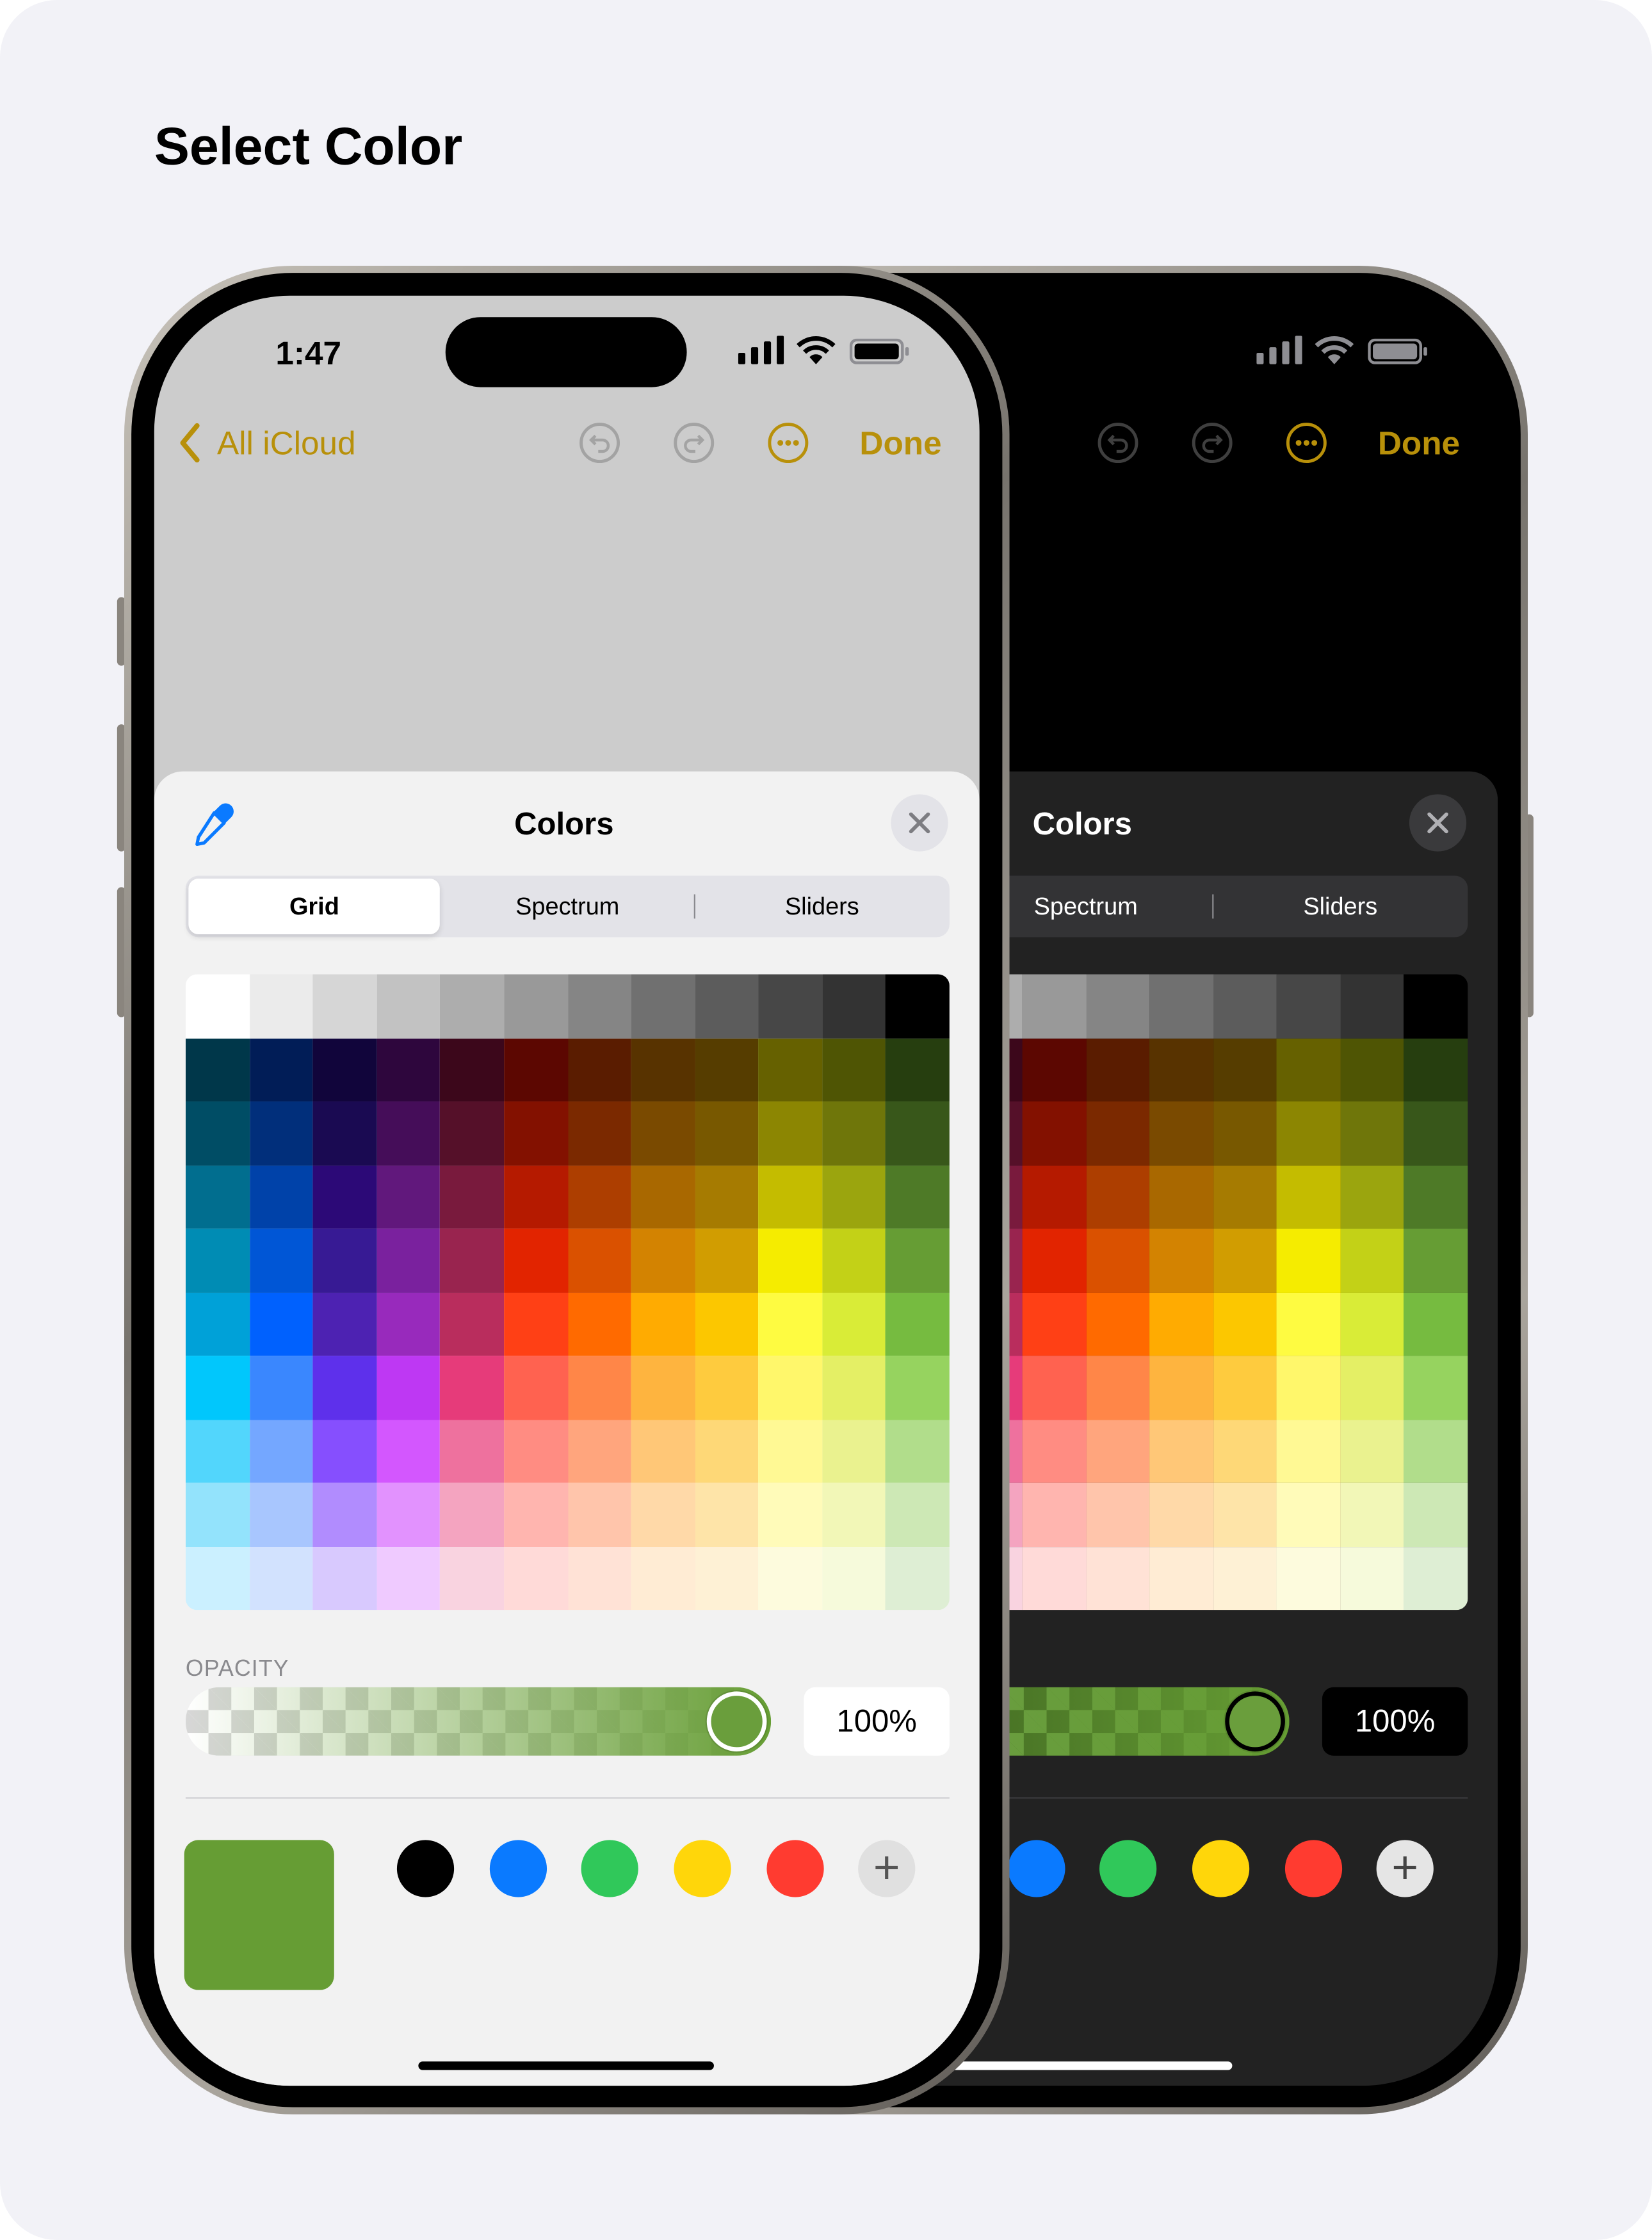 The width and height of the screenshot is (1652, 2240). Describe the element at coordinates (213, 824) in the screenshot. I see `eyedropper-icon` at that location.